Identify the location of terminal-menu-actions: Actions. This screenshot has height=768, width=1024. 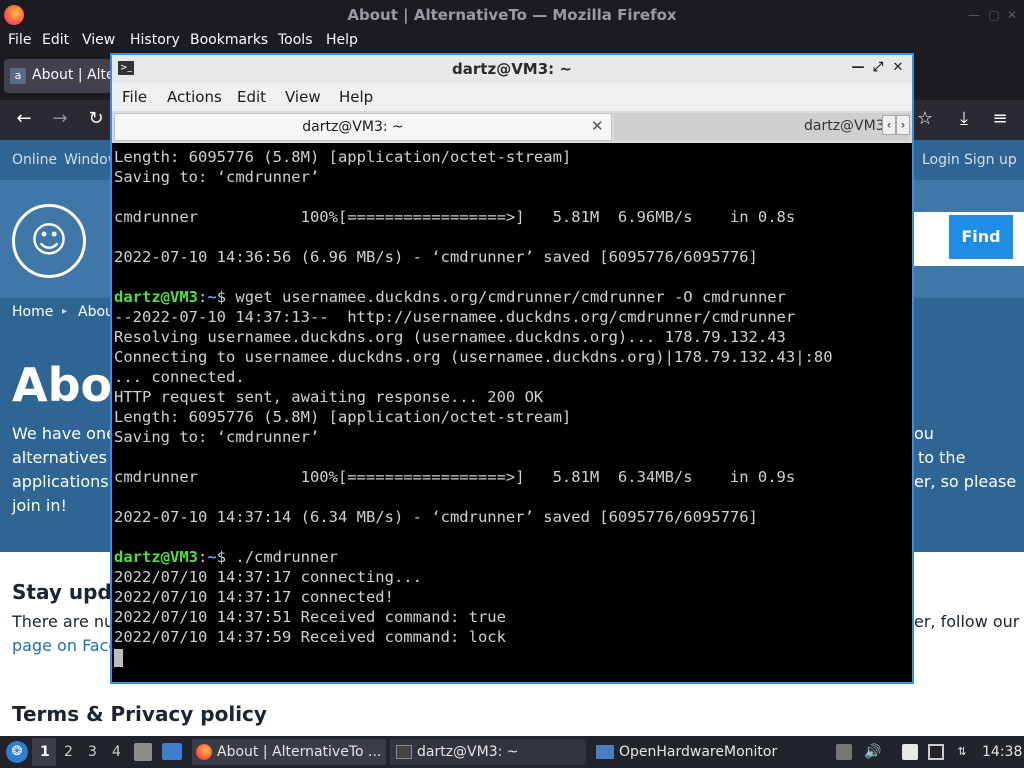
(194, 97).